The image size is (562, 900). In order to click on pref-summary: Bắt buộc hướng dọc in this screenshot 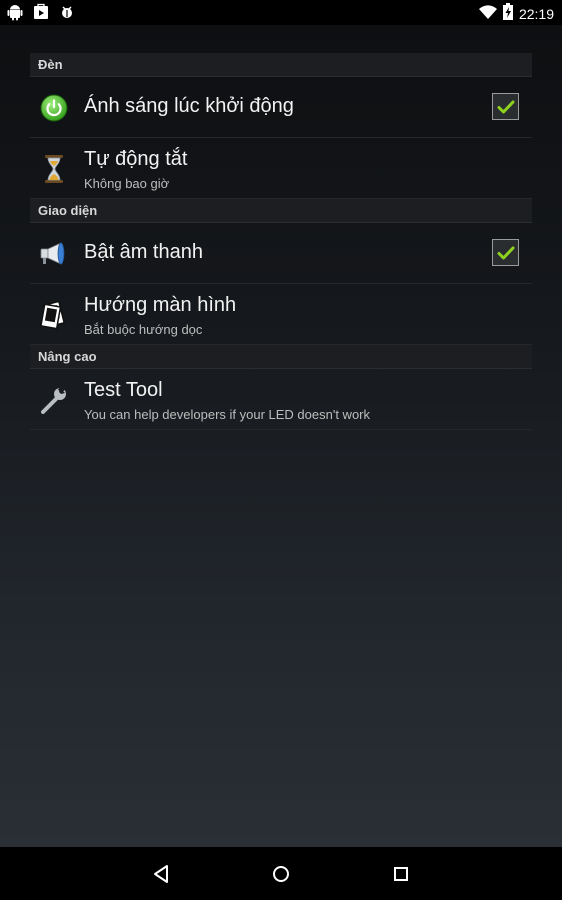, I will do `click(143, 329)`.